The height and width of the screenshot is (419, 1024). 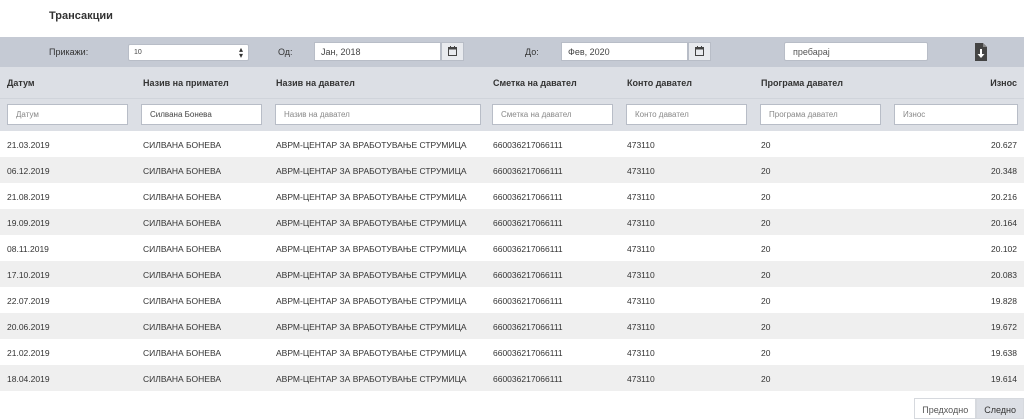 I want to click on col-payer-program: Програма давател, so click(x=802, y=83).